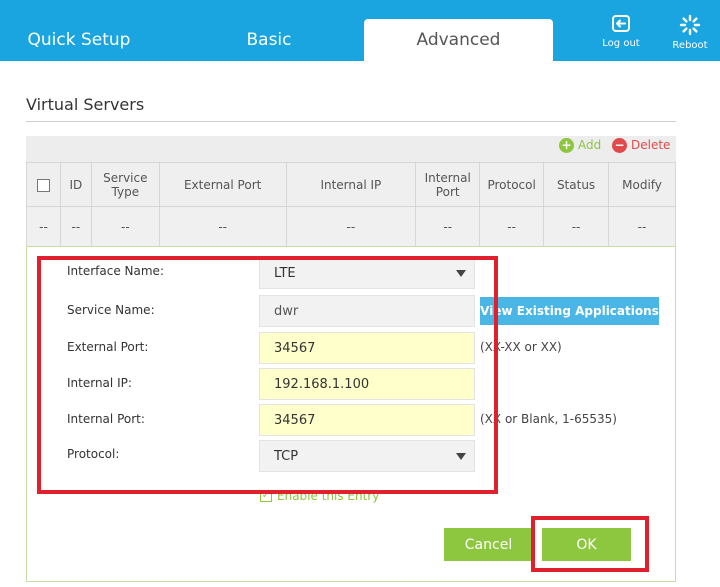 Image resolution: width=720 pixels, height=587 pixels. I want to click on plus-icon: +, so click(566, 145).